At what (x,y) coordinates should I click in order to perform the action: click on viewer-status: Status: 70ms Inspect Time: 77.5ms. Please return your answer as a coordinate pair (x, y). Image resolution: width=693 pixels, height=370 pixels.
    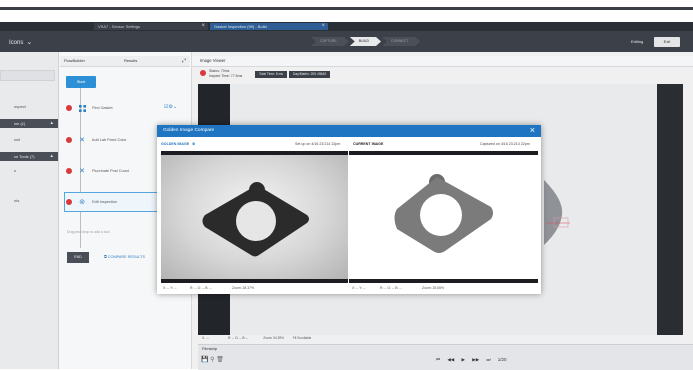
    Looking at the image, I should click on (225, 74).